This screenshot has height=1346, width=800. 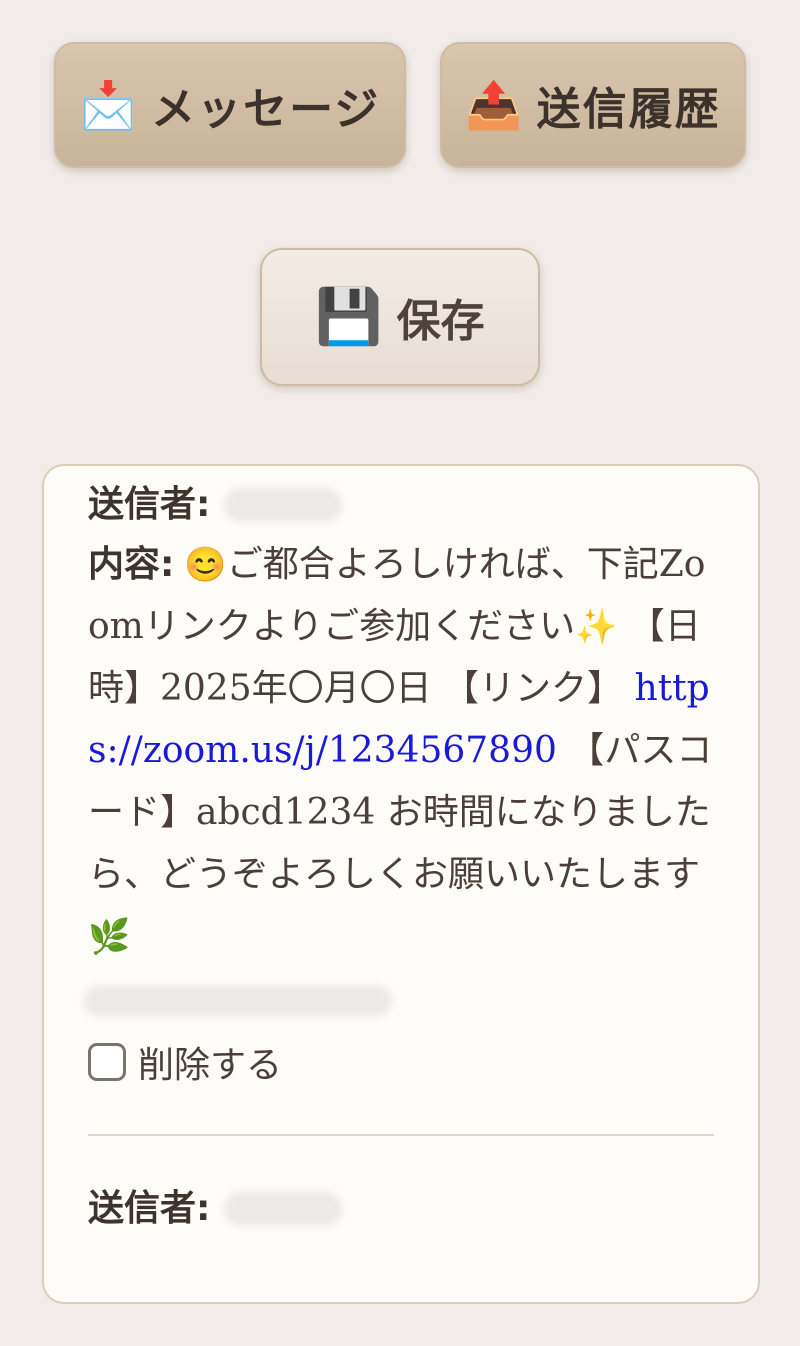 What do you see at coordinates (107, 1062) in the screenshot?
I see `delete-checkbox` at bounding box center [107, 1062].